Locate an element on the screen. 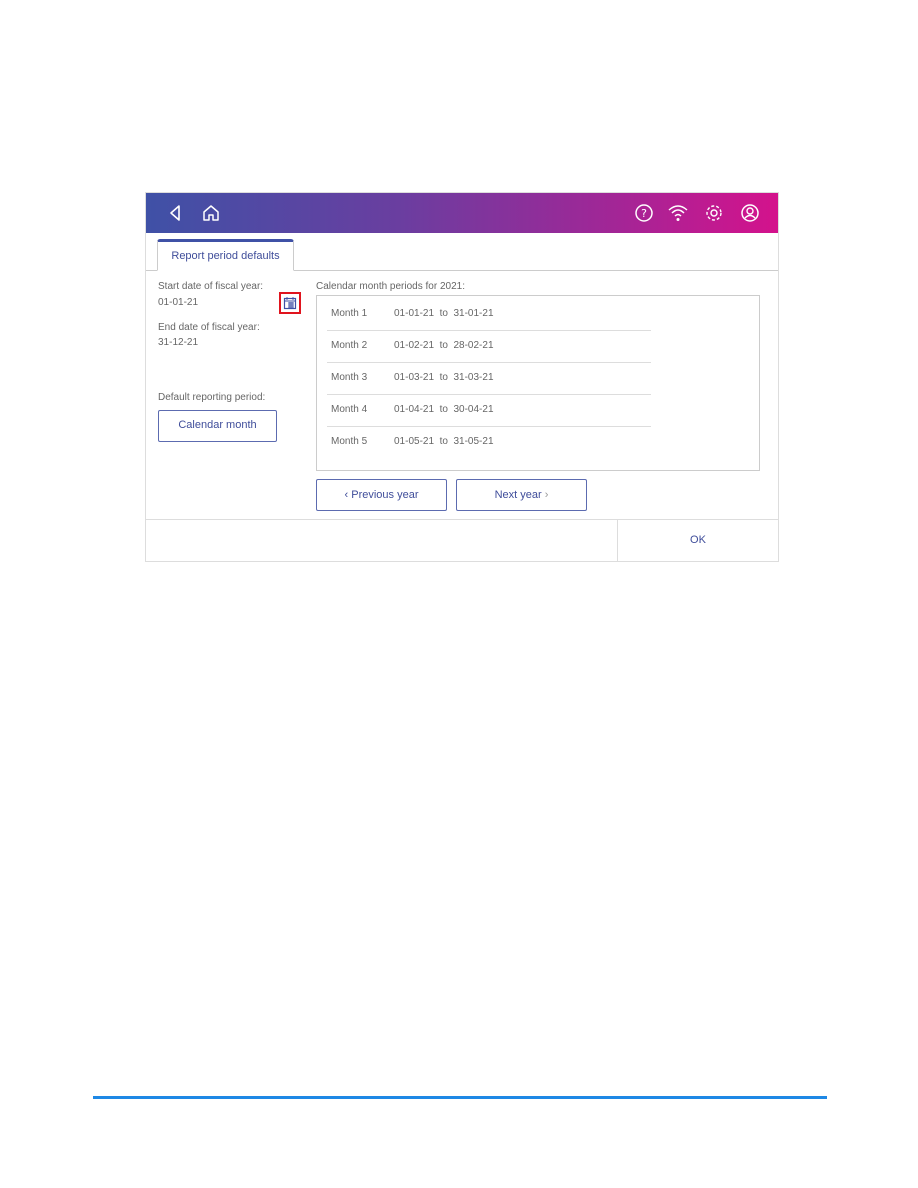  home-icon is located at coordinates (211, 213).